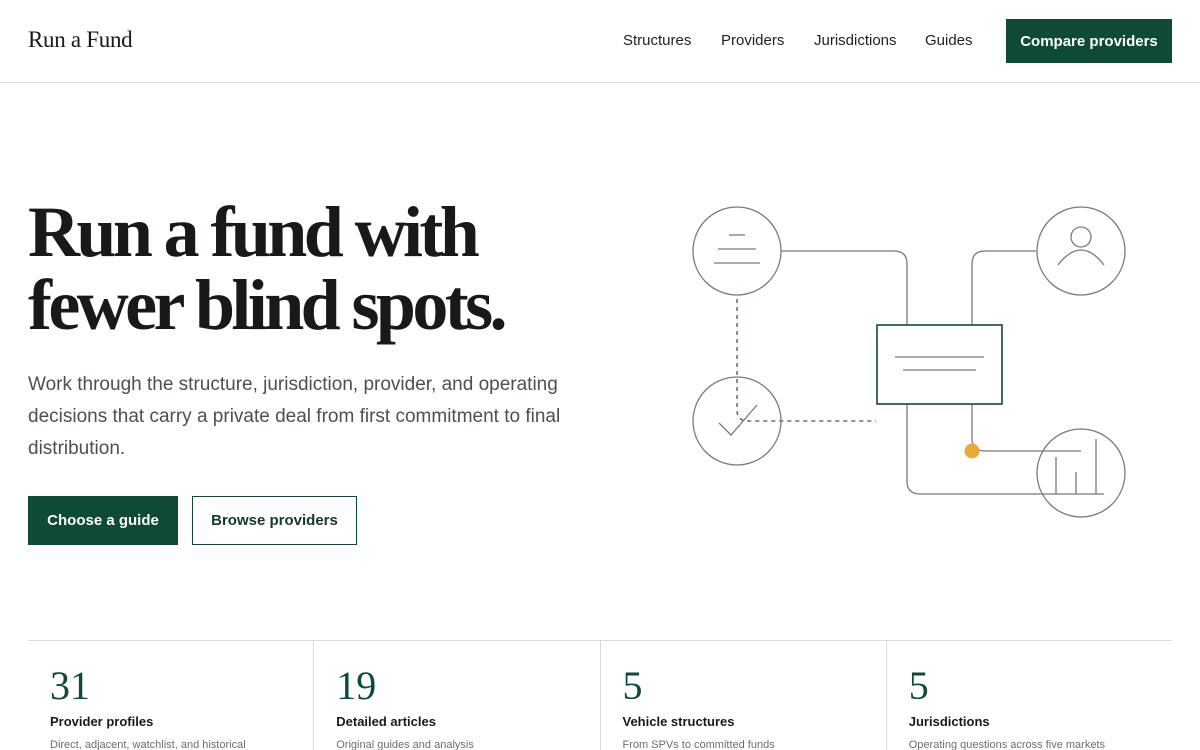  I want to click on nav-guides: Guides, so click(949, 40).